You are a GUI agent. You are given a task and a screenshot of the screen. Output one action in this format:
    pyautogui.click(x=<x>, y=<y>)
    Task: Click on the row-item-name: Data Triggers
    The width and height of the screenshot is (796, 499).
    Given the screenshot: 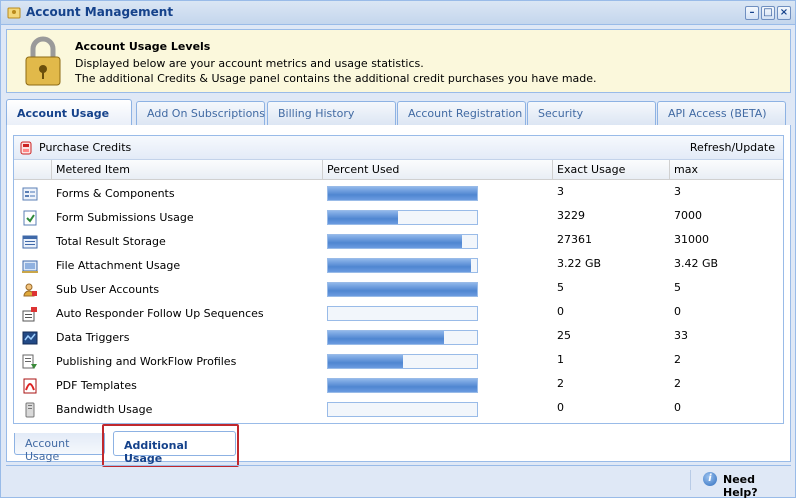 What is the action you would take?
    pyautogui.click(x=93, y=337)
    